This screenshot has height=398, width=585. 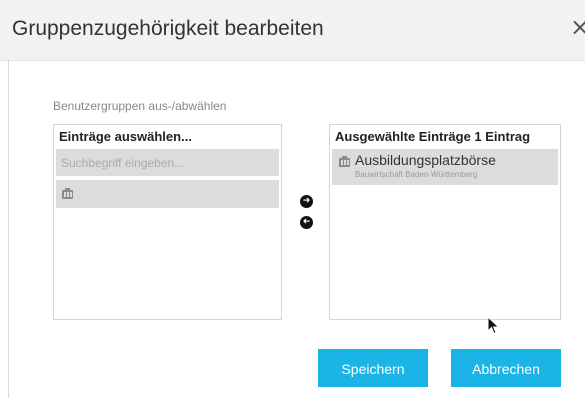 What do you see at coordinates (373, 368) in the screenshot?
I see `save-button: Speichern` at bounding box center [373, 368].